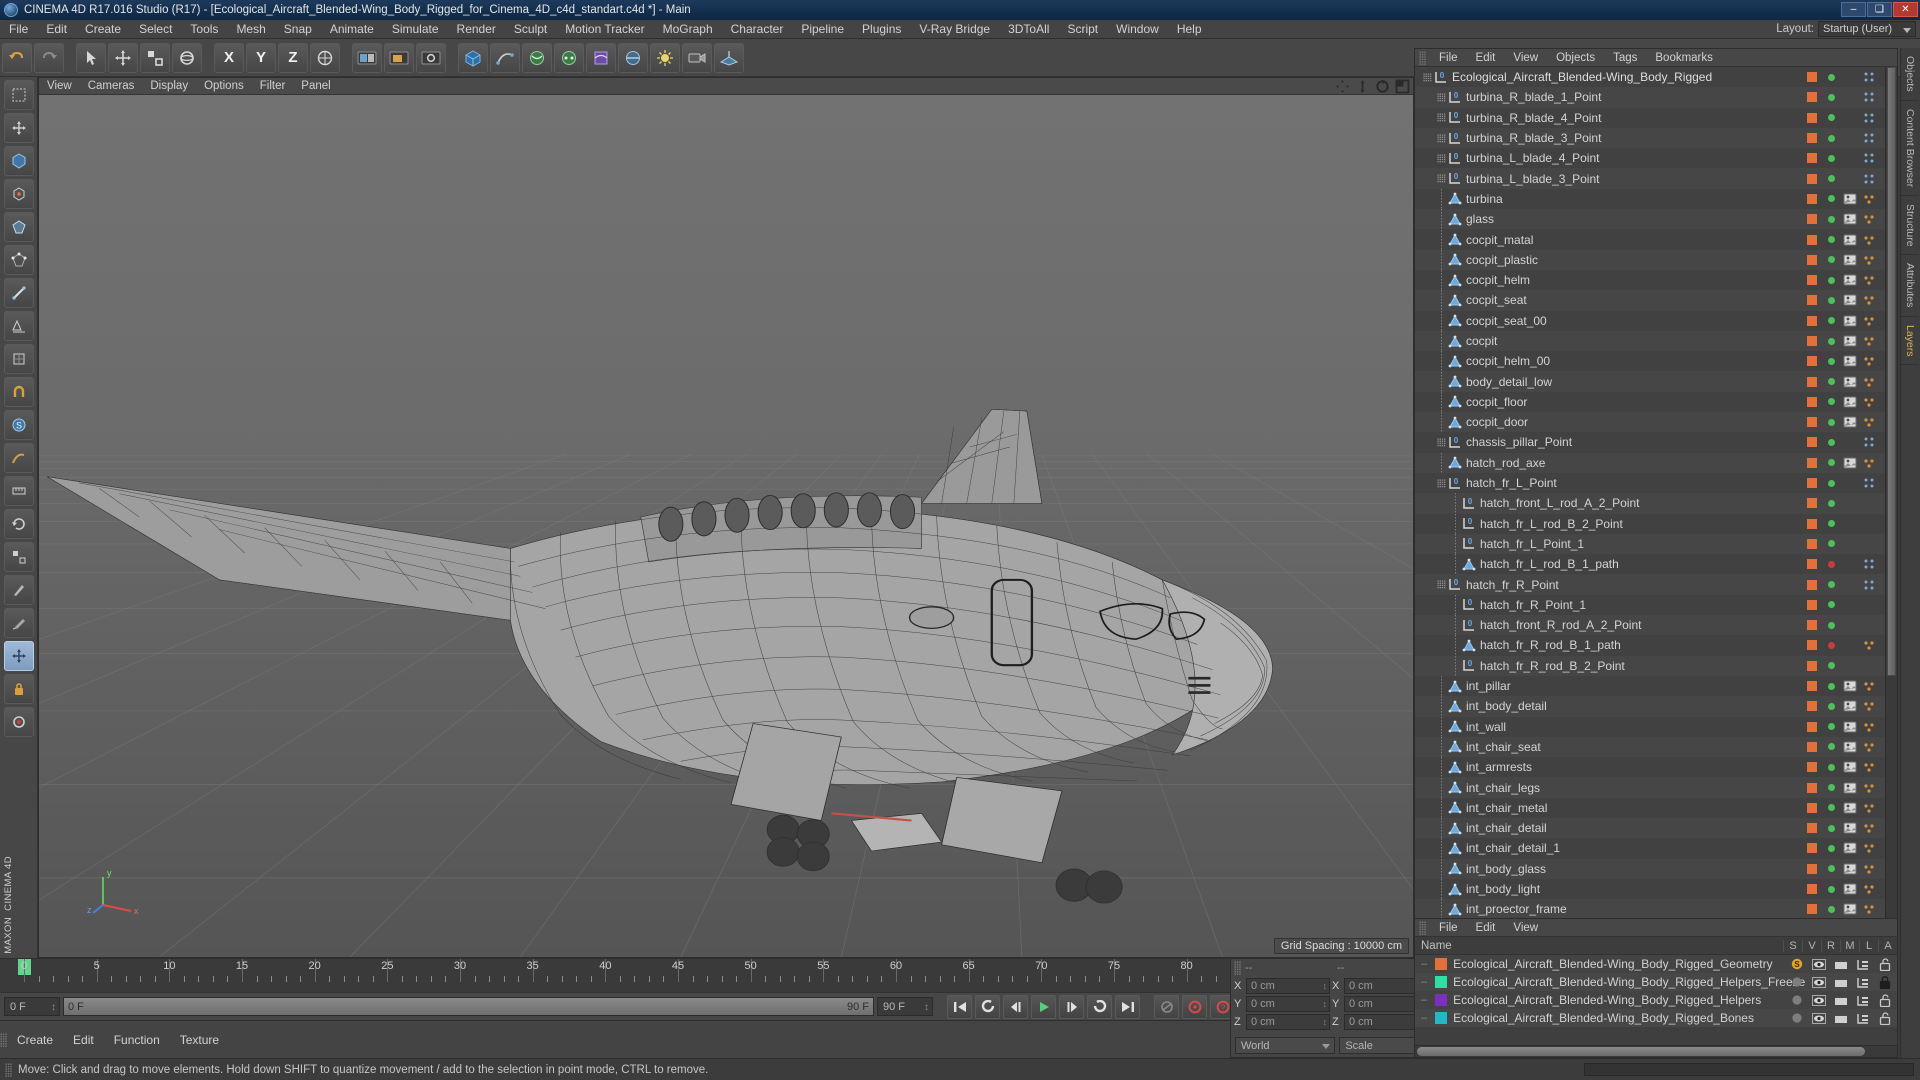  What do you see at coordinates (18, 557) in the screenshot?
I see `scale-tool-icon` at bounding box center [18, 557].